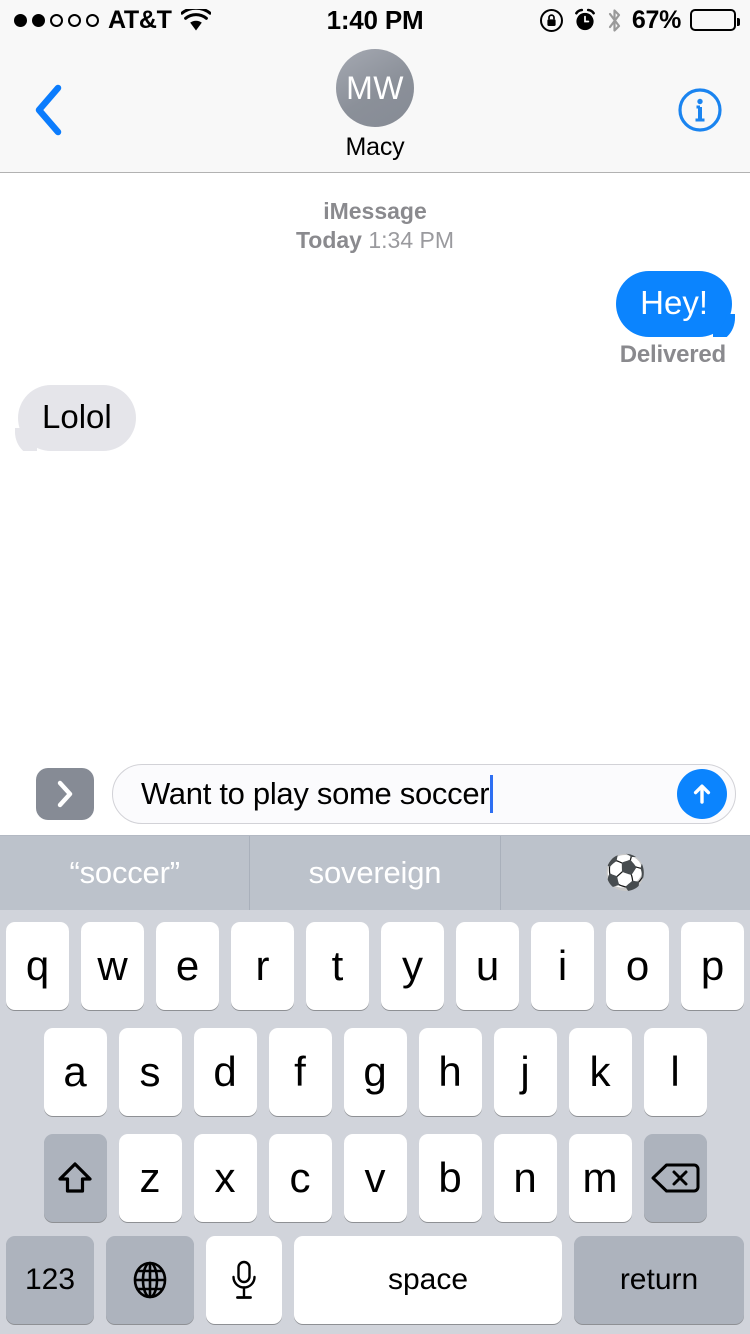 This screenshot has height=1334, width=750. What do you see at coordinates (375, 211) in the screenshot?
I see `thread-service-label: iMessage` at bounding box center [375, 211].